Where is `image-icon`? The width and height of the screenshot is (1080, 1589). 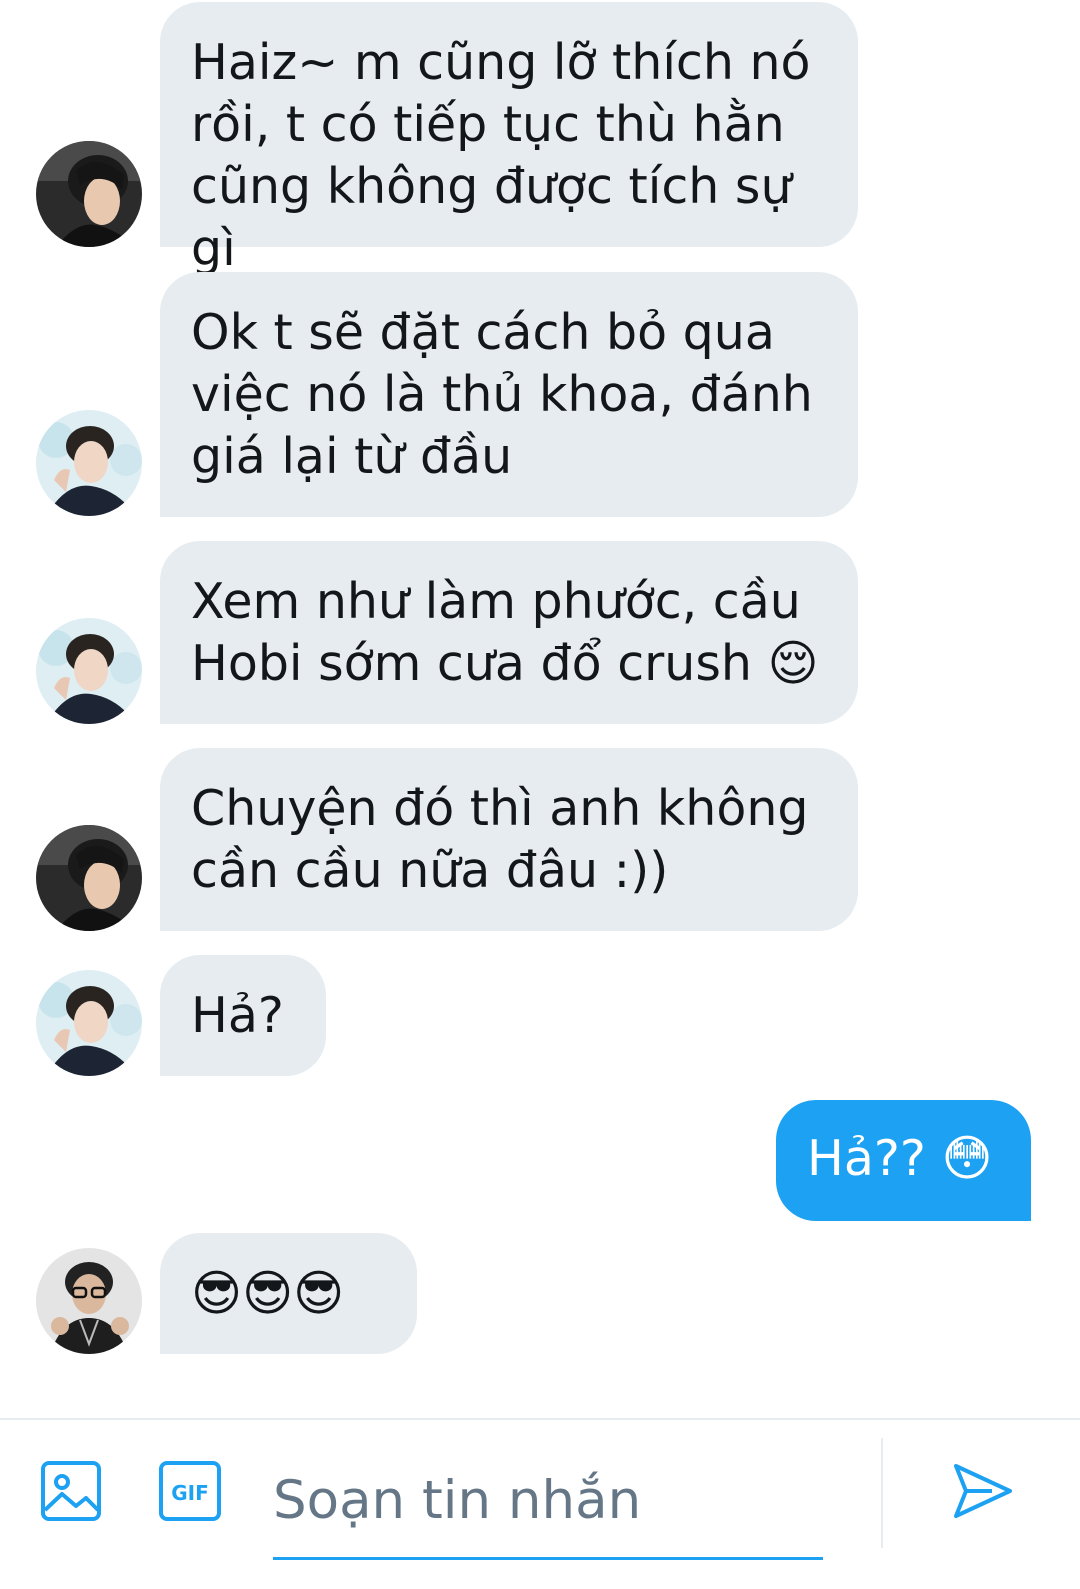
image-icon is located at coordinates (71, 1493).